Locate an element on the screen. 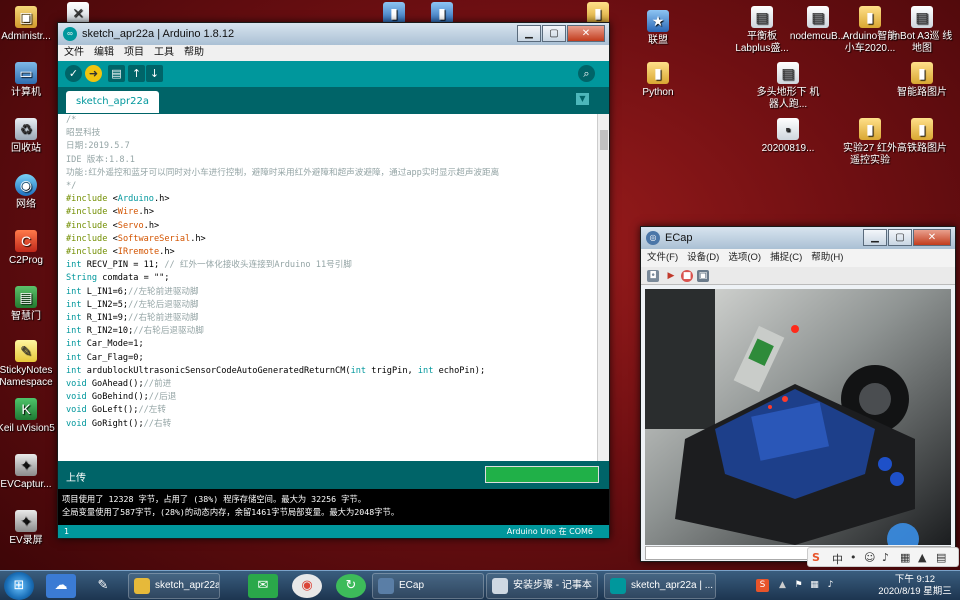  pinned-baidu-netdisk-icon: ☁ is located at coordinates (61, 586).